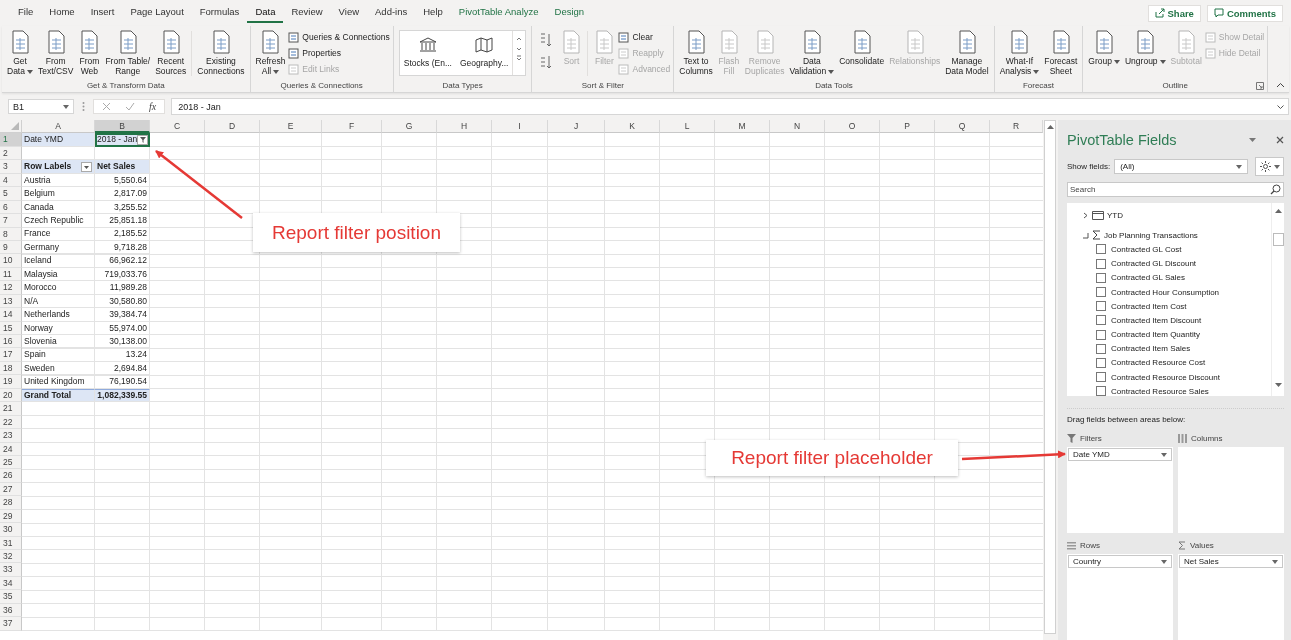 The width and height of the screenshot is (1291, 640). Describe the element at coordinates (11, 409) in the screenshot. I see `row-header: 21` at that location.